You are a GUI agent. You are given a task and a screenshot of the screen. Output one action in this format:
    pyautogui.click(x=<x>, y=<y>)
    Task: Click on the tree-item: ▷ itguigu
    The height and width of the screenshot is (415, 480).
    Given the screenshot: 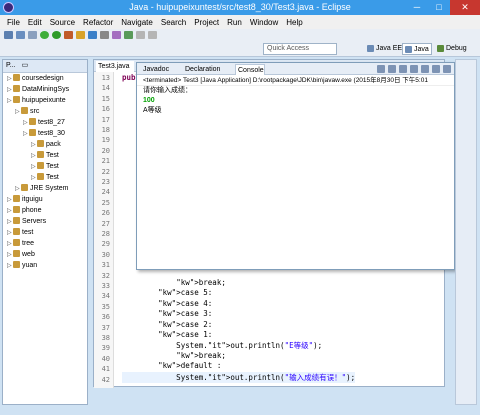 What is the action you would take?
    pyautogui.click(x=45, y=199)
    